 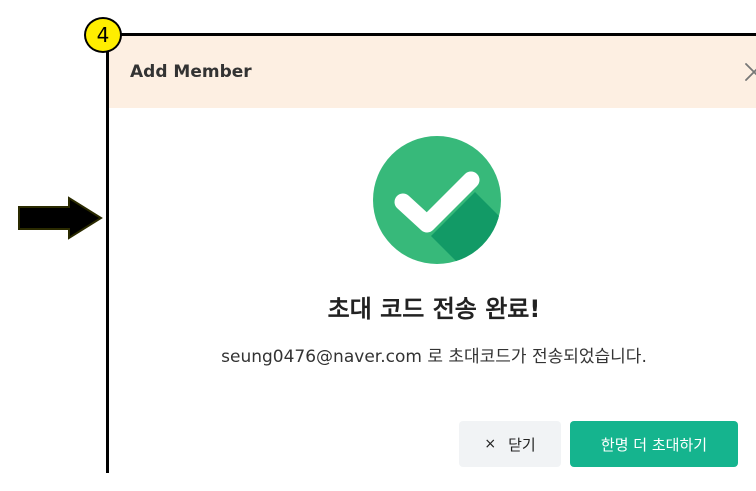 What do you see at coordinates (434, 309) in the screenshot?
I see `success-headline: 초대 코드 전송 완료!` at bounding box center [434, 309].